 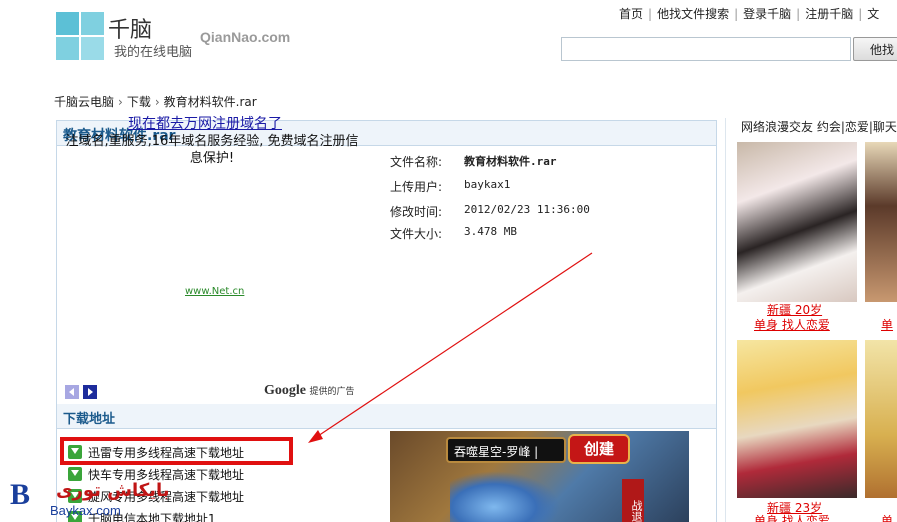 I want to click on info-label: 修改时间:, so click(x=416, y=212).